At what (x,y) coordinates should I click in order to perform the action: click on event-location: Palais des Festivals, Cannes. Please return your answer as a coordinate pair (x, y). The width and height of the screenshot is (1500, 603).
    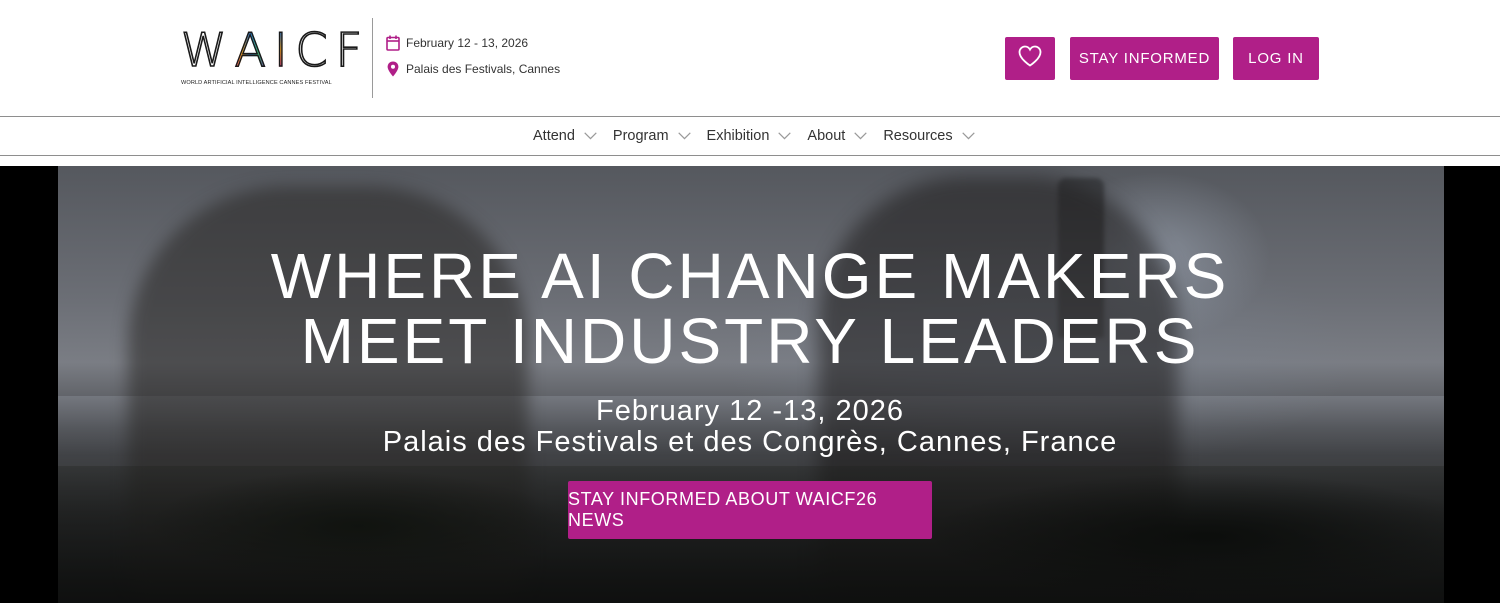
    Looking at the image, I should click on (483, 69).